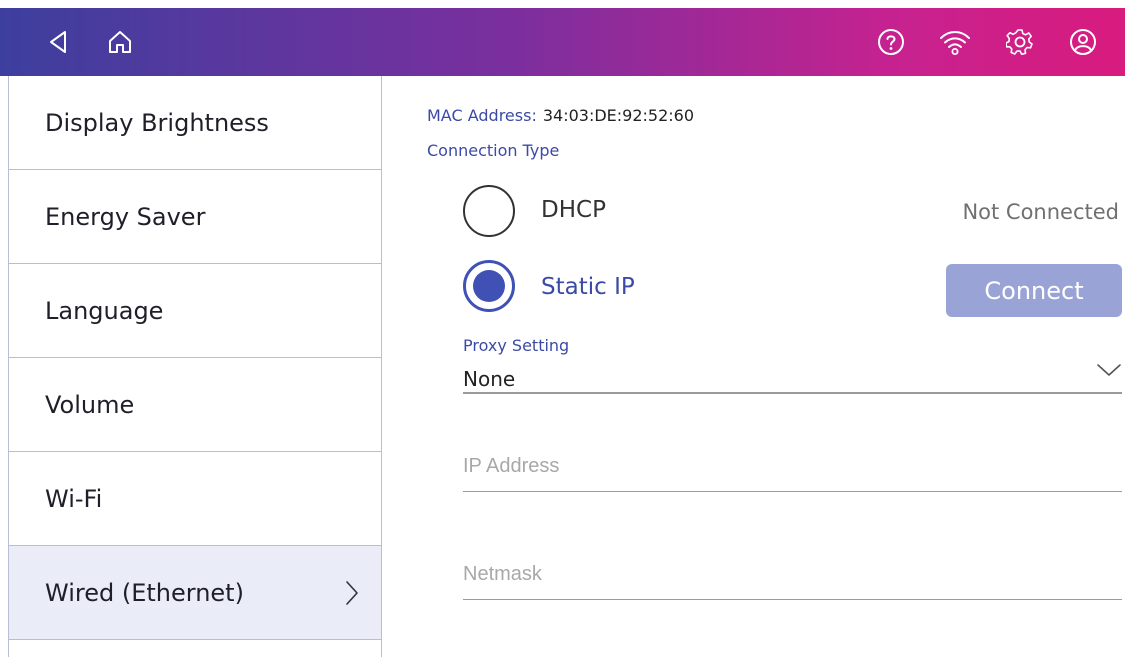  Describe the element at coordinates (74, 498) in the screenshot. I see `sidebar-item-label: Wi-Fi` at that location.